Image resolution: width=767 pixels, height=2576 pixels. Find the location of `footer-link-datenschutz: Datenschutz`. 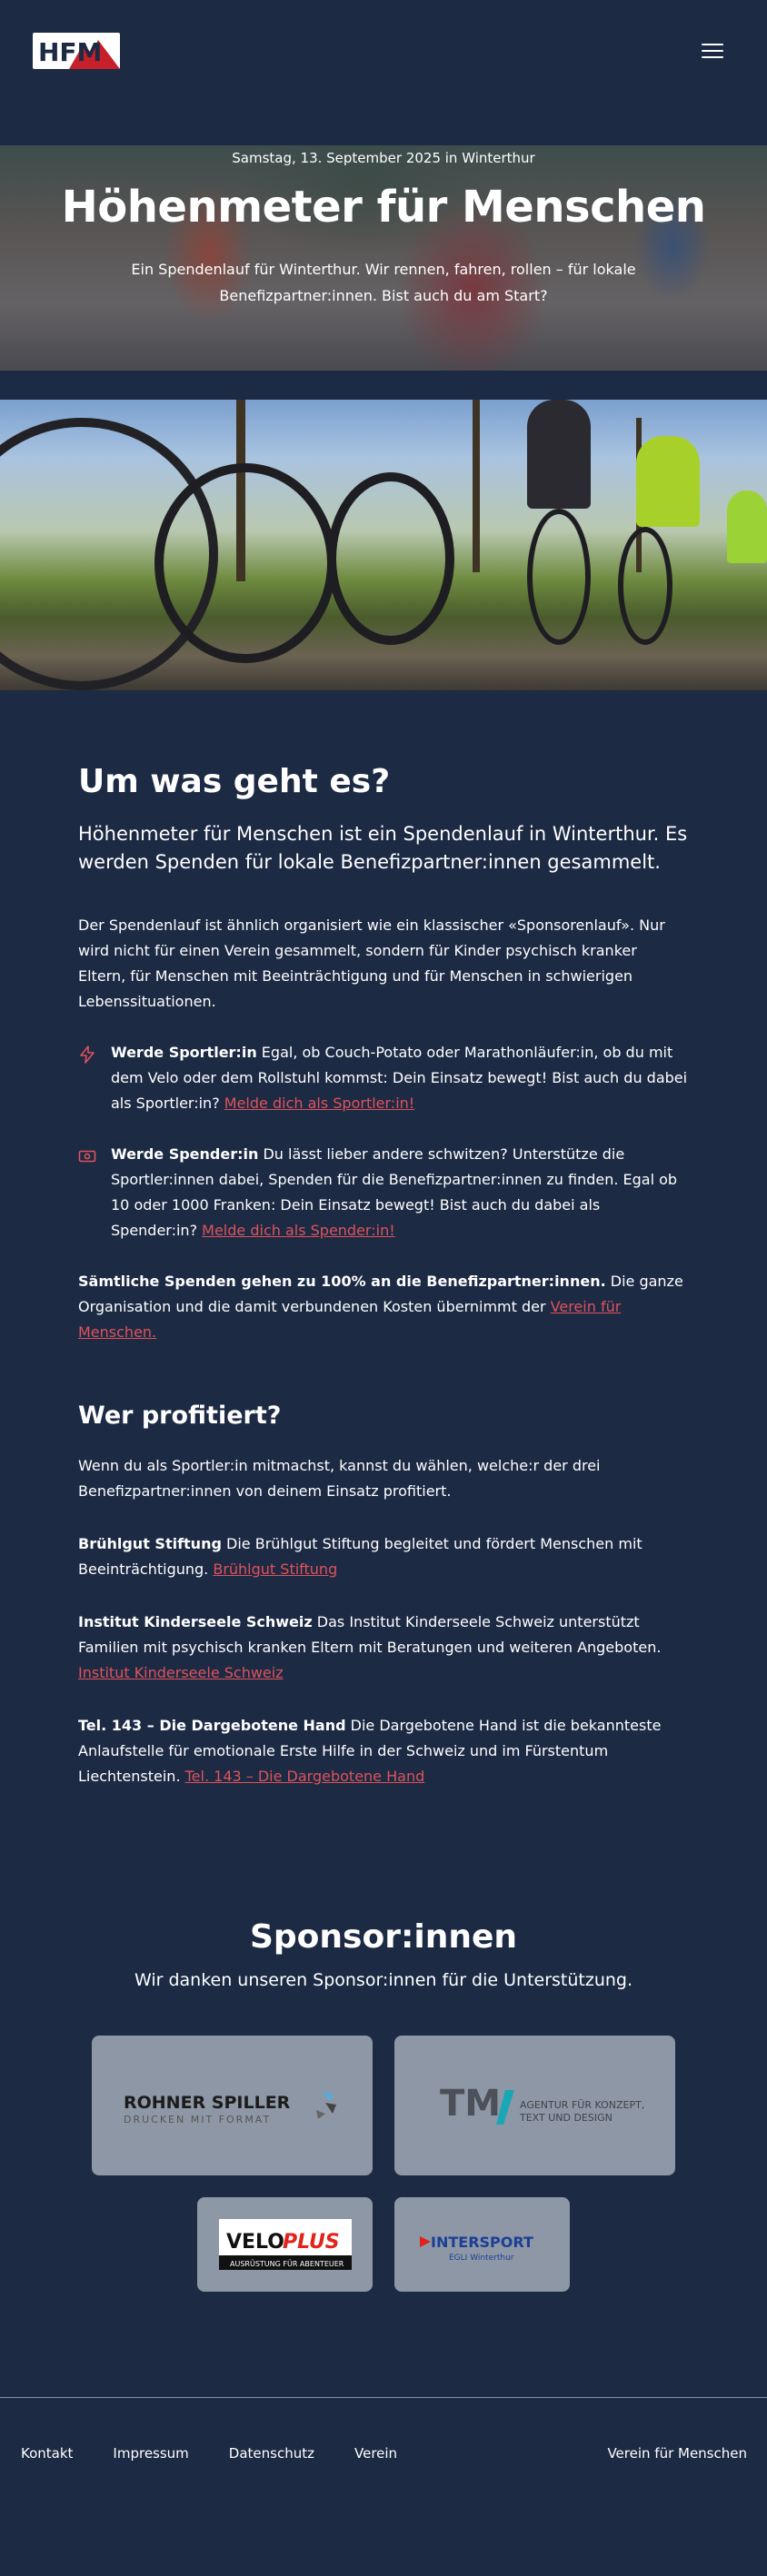

footer-link-datenschutz: Datenschutz is located at coordinates (271, 2453).